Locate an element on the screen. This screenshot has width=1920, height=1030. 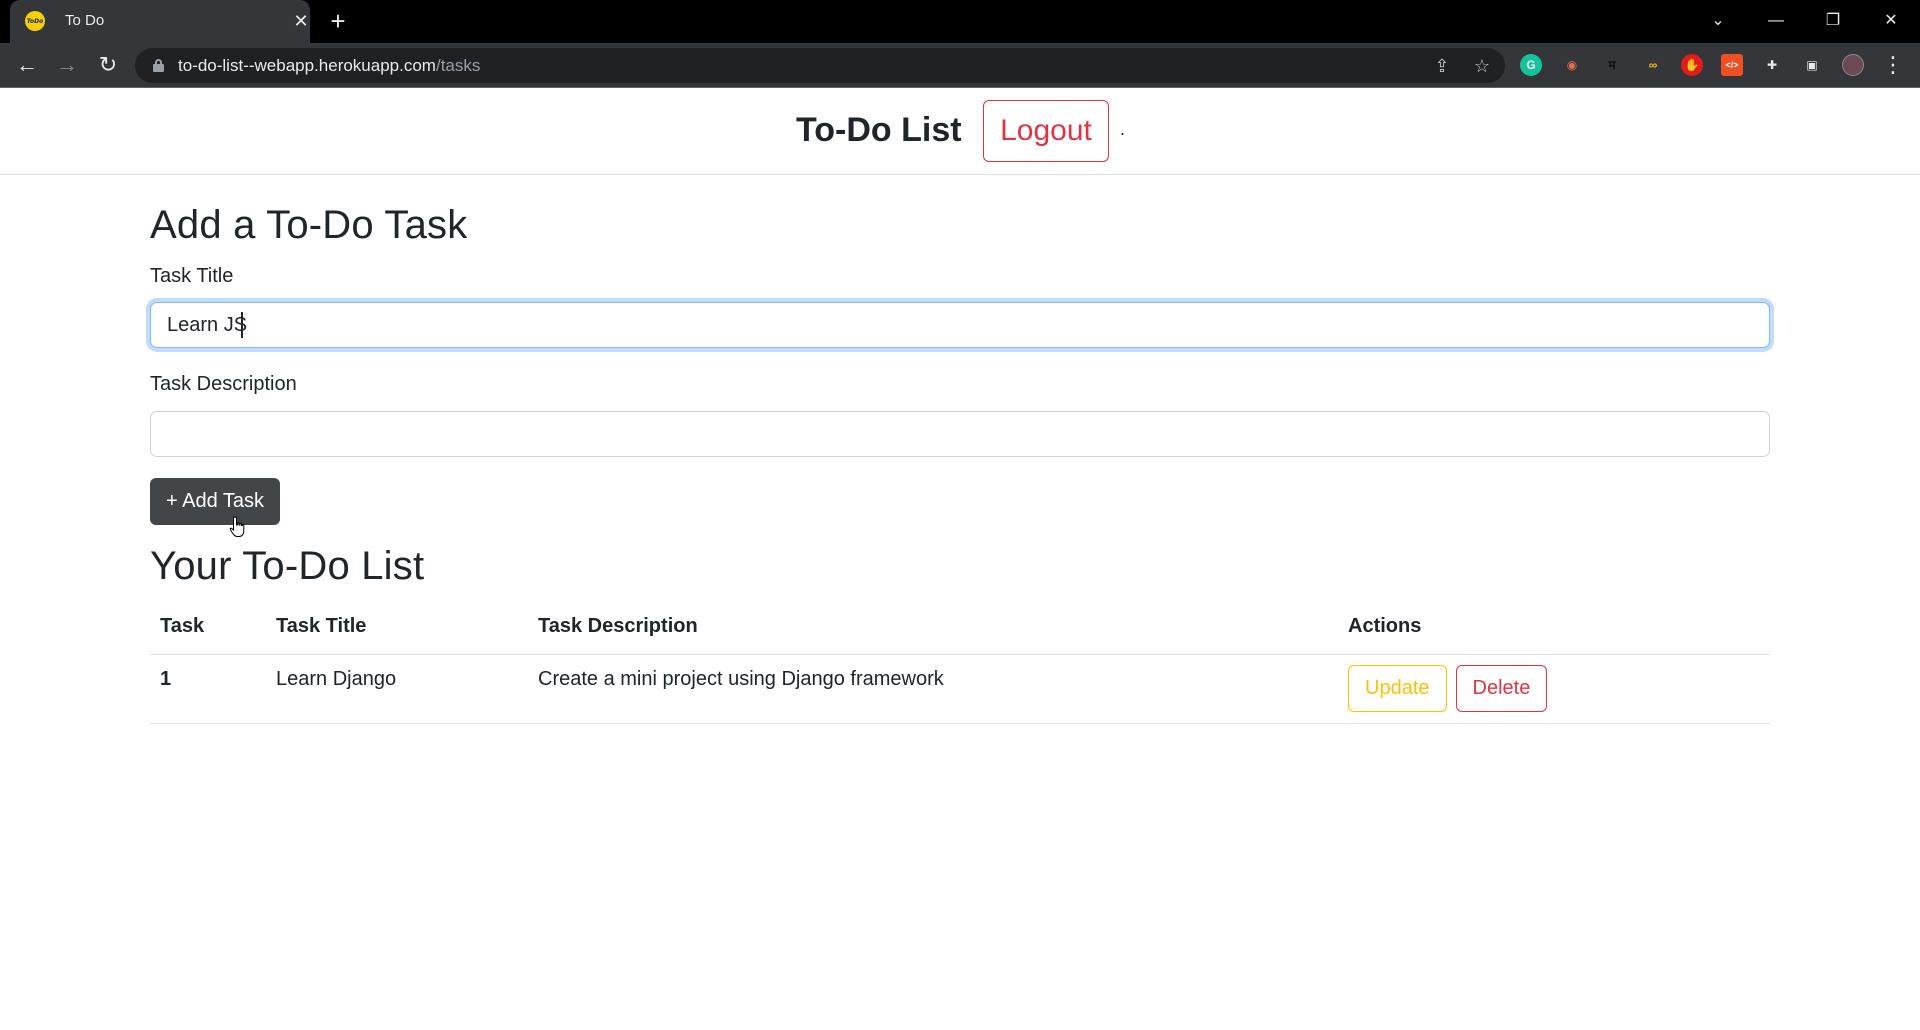
back-icon: ← is located at coordinates (27, 65).